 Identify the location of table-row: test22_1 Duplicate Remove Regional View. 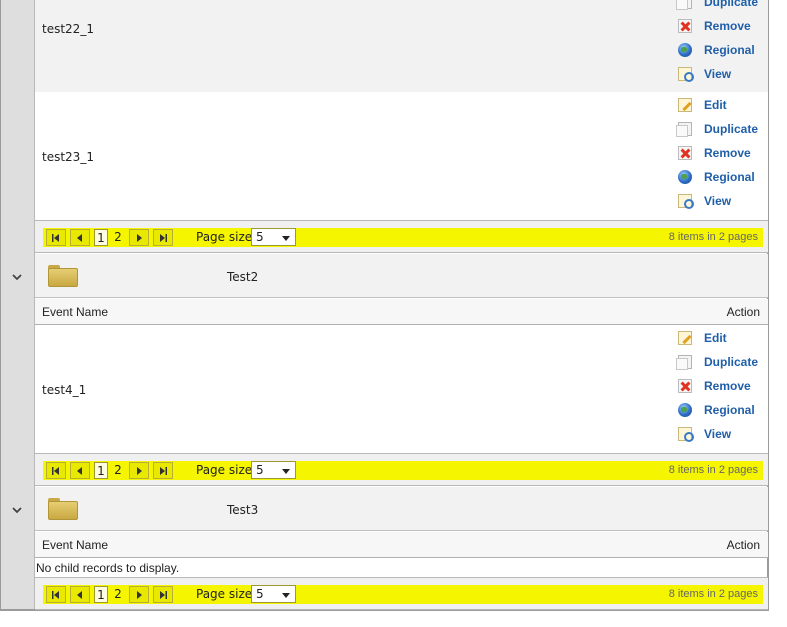
(401, 46).